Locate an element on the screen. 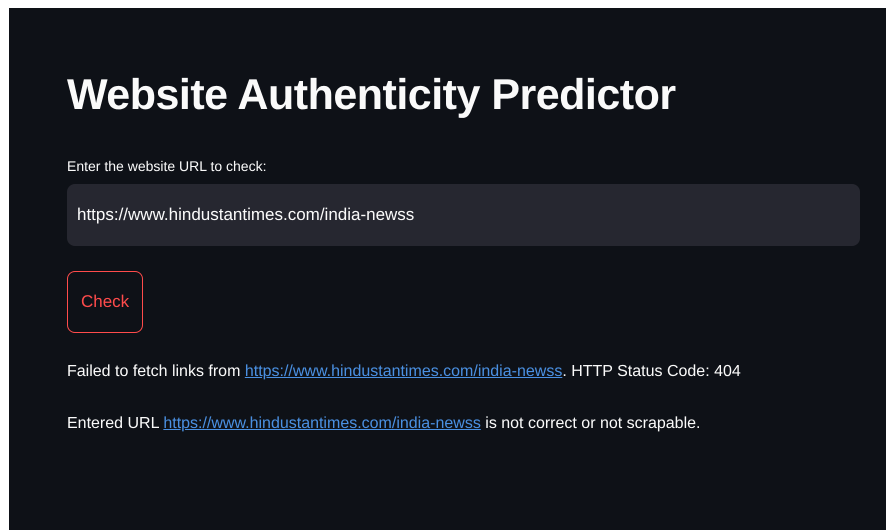 This screenshot has width=886, height=530. result-message: Failed to fetch links from https://www.hindustantimes.com/india-newss. HTTP Status Code: 404 is located at coordinates (404, 372).